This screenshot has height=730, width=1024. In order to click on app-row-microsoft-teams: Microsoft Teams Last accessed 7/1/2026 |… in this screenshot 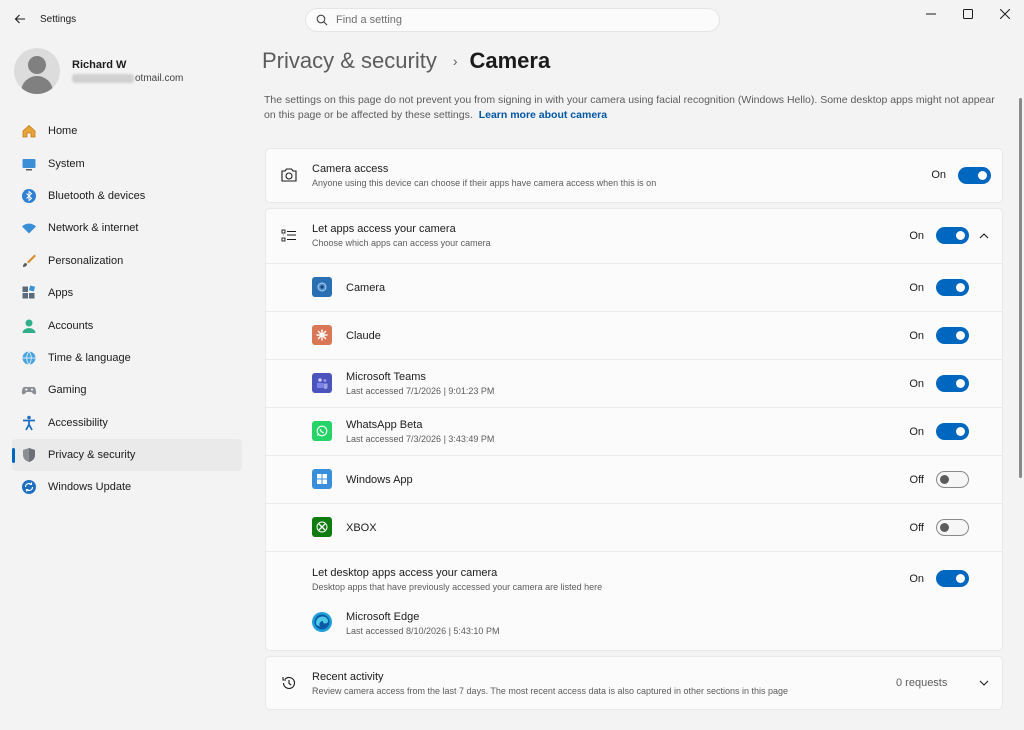, I will do `click(634, 383)`.